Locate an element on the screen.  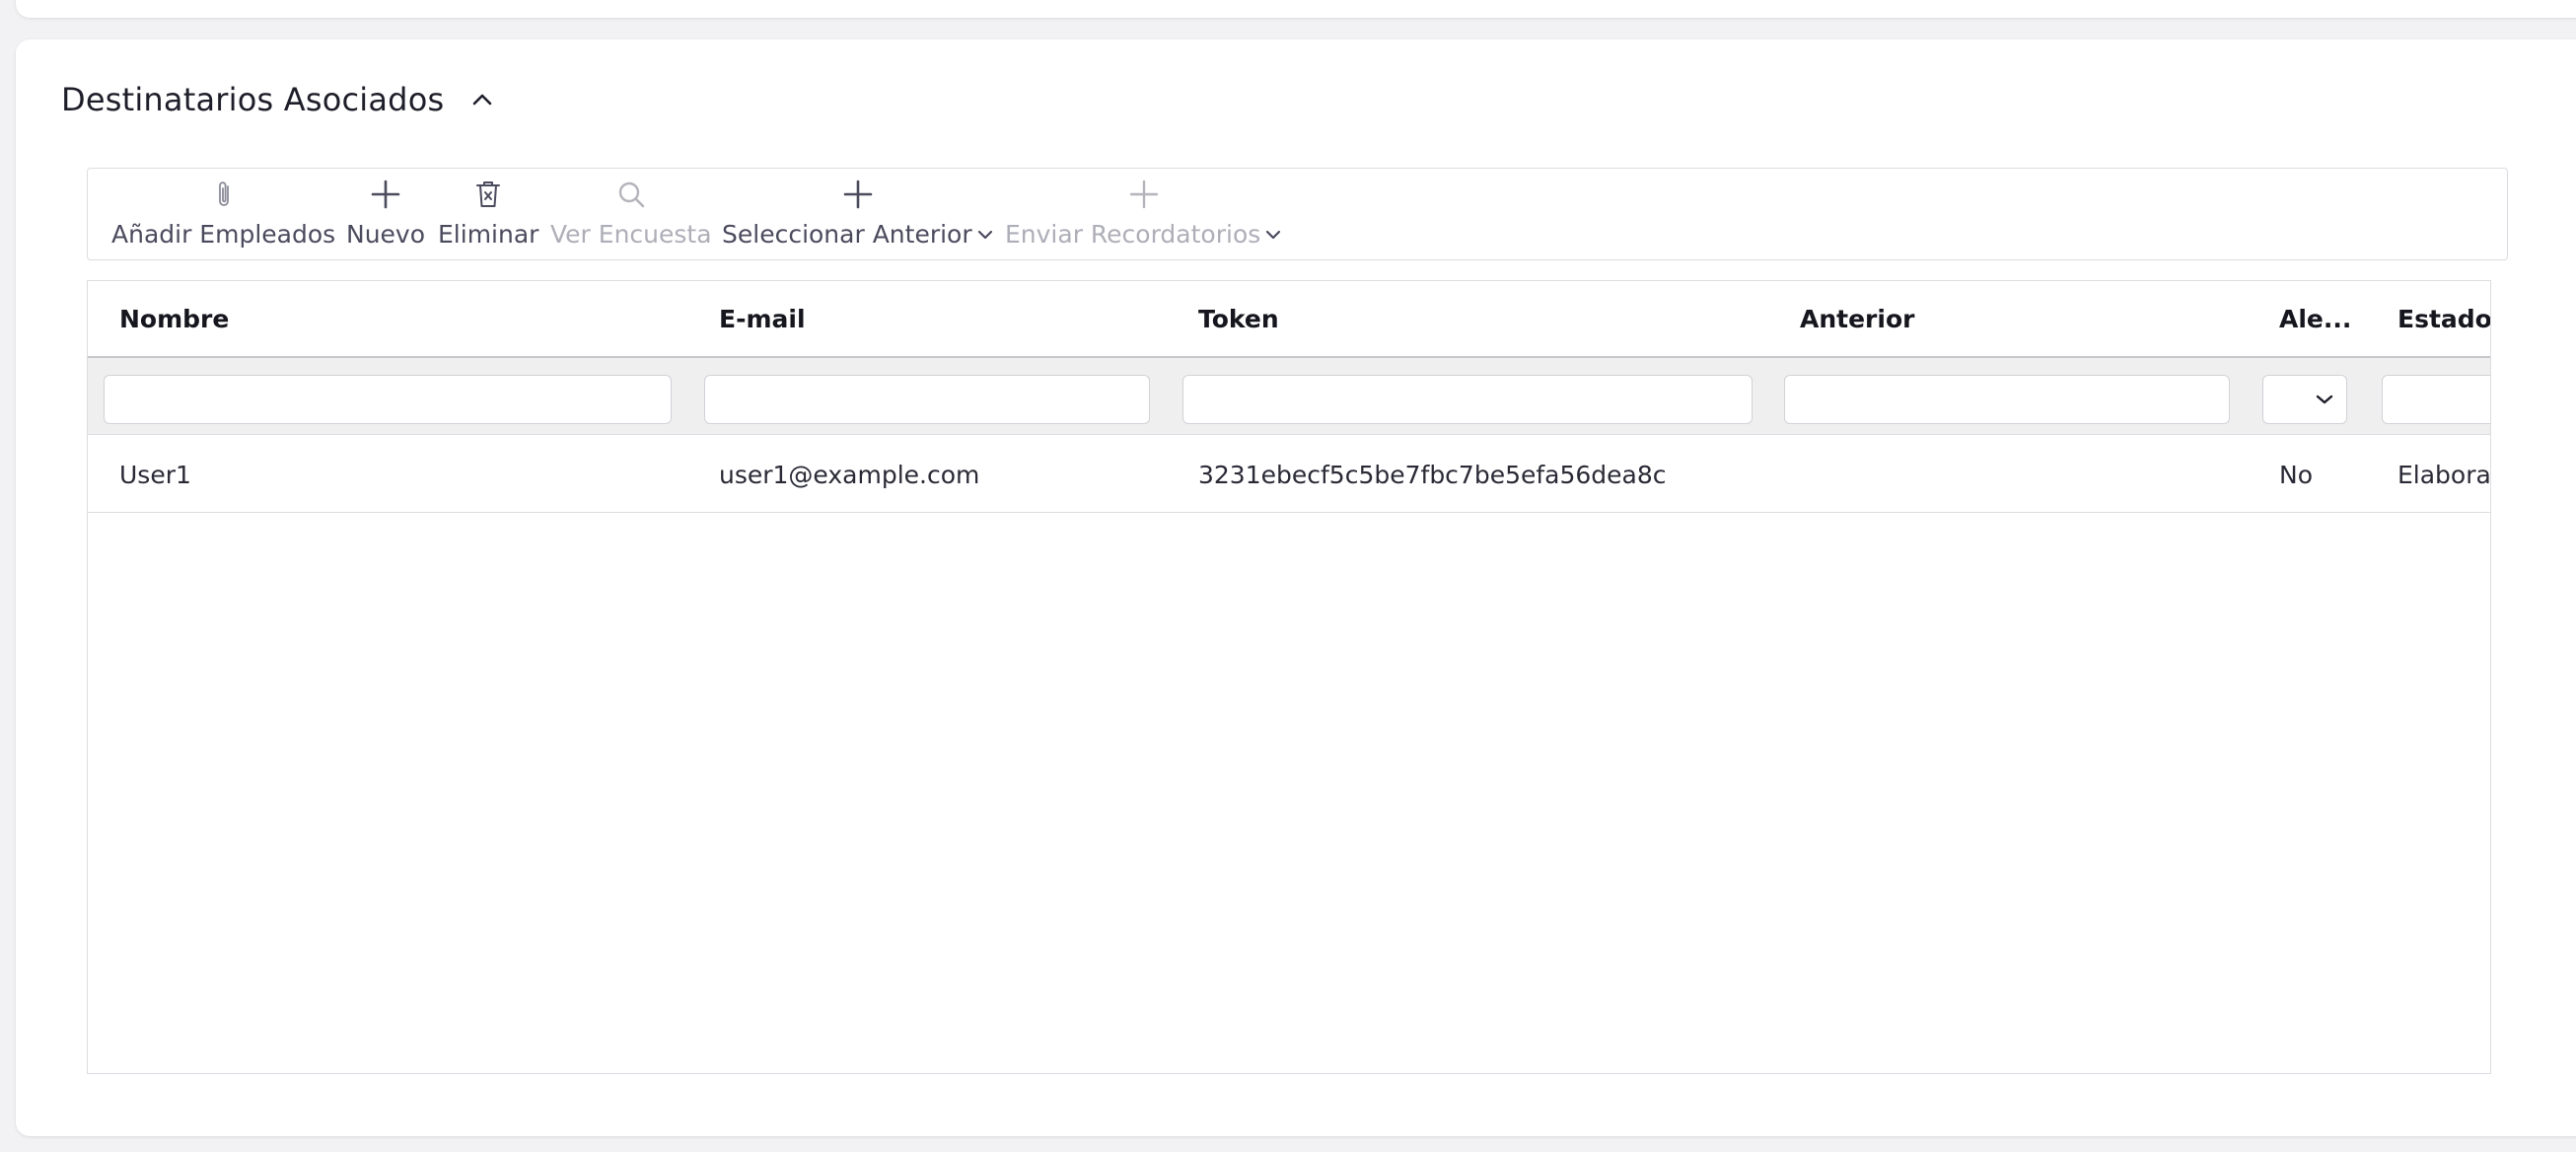
filter-anterior-input is located at coordinates (2007, 399).